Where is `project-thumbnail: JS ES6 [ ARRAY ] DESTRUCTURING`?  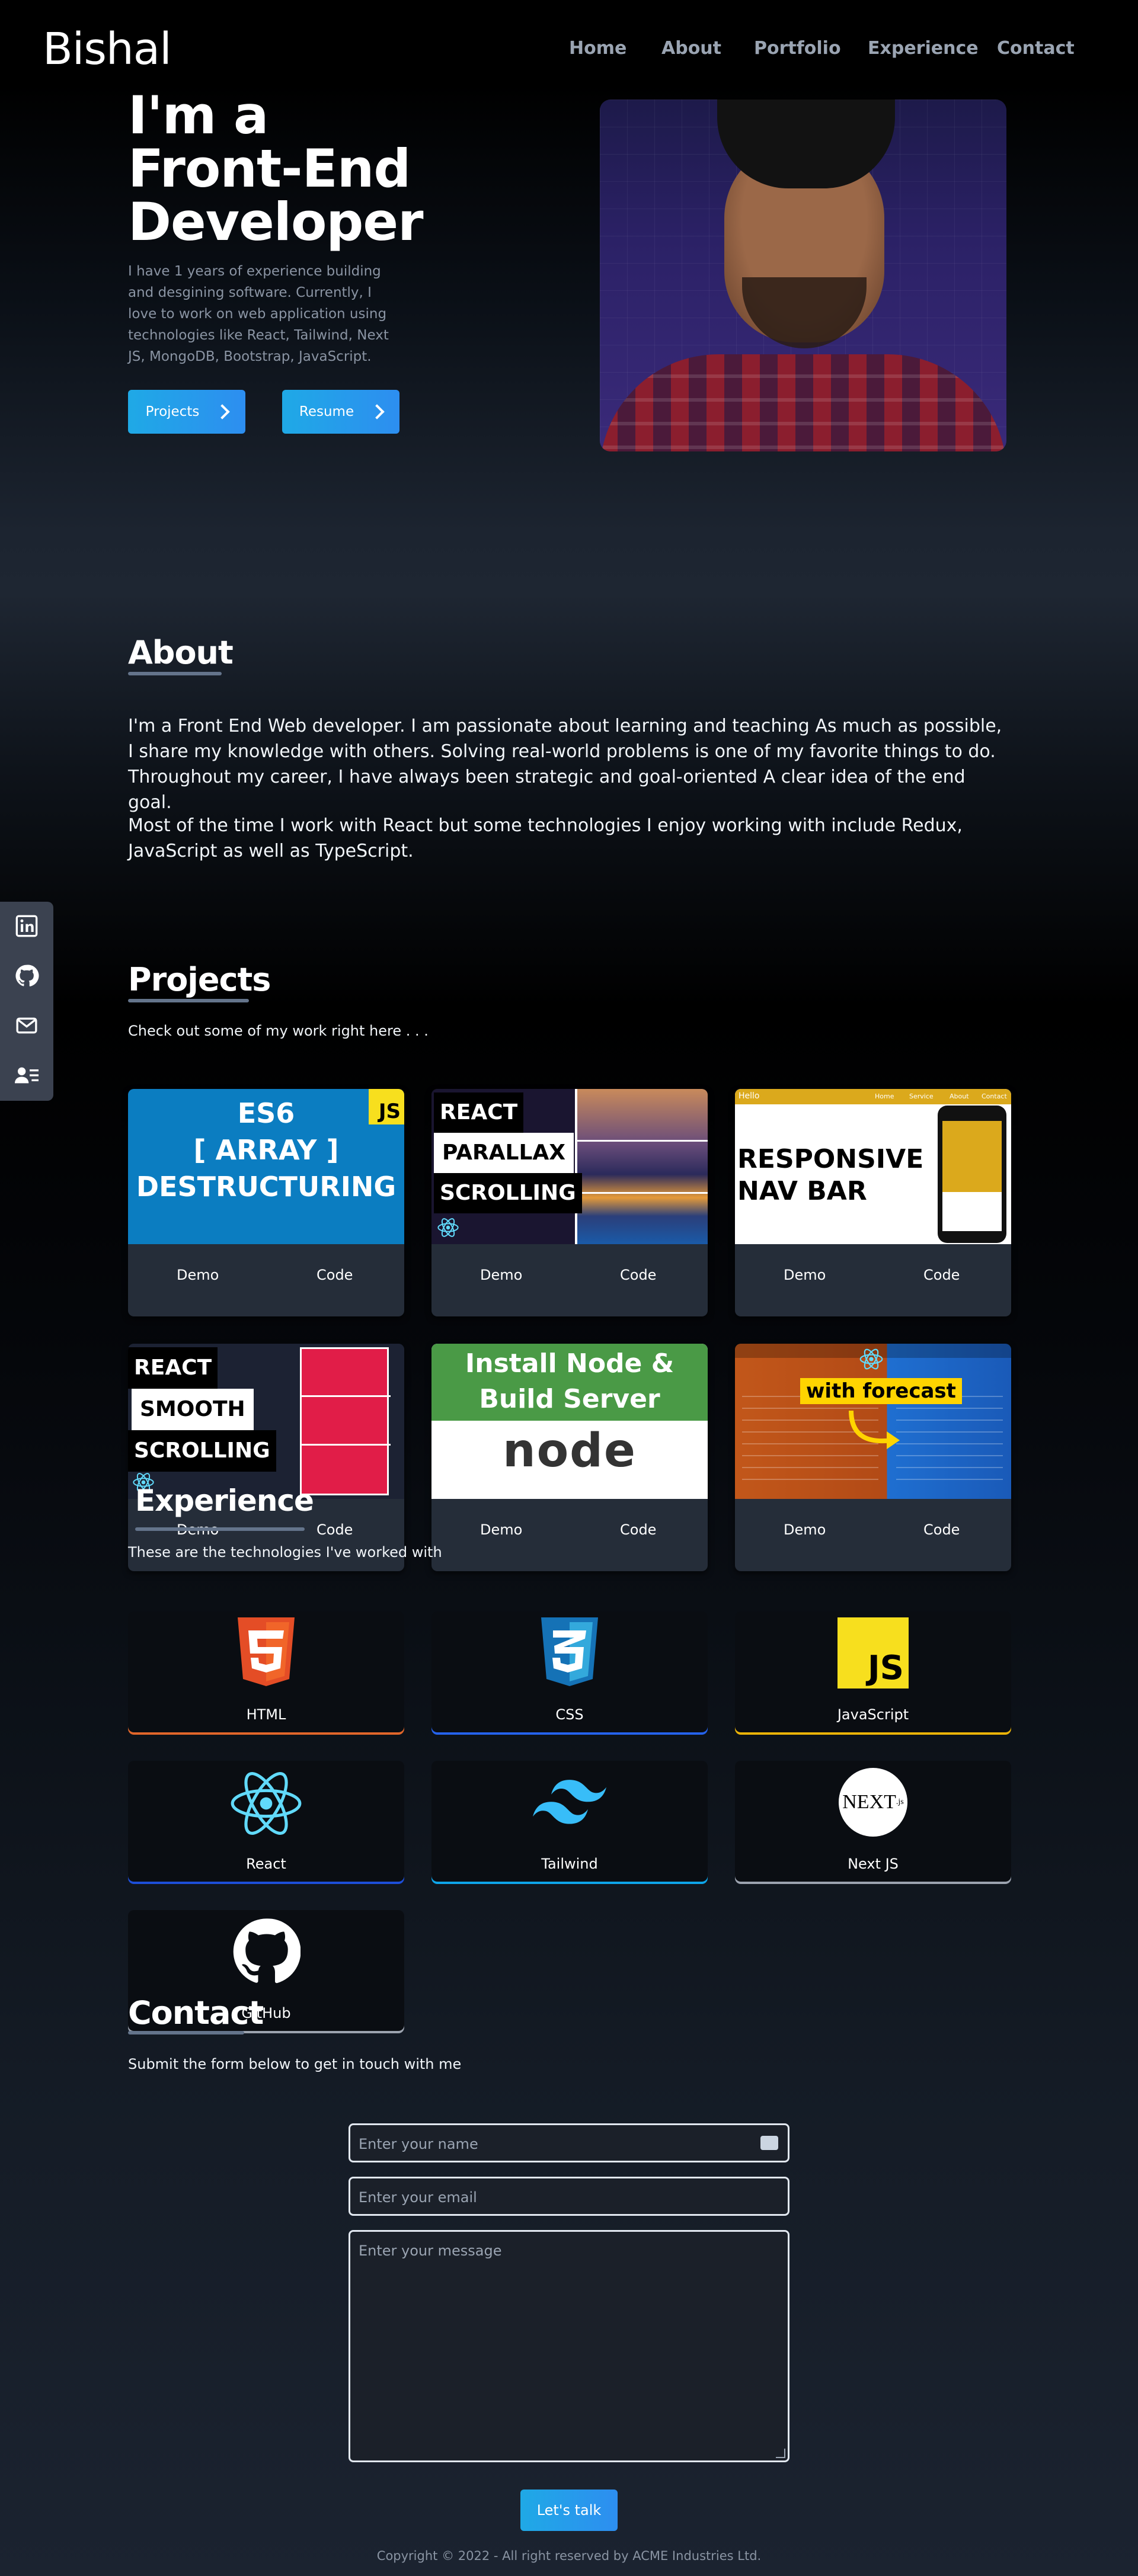
project-thumbnail: JS ES6 [ ARRAY ] DESTRUCTURING is located at coordinates (266, 1166).